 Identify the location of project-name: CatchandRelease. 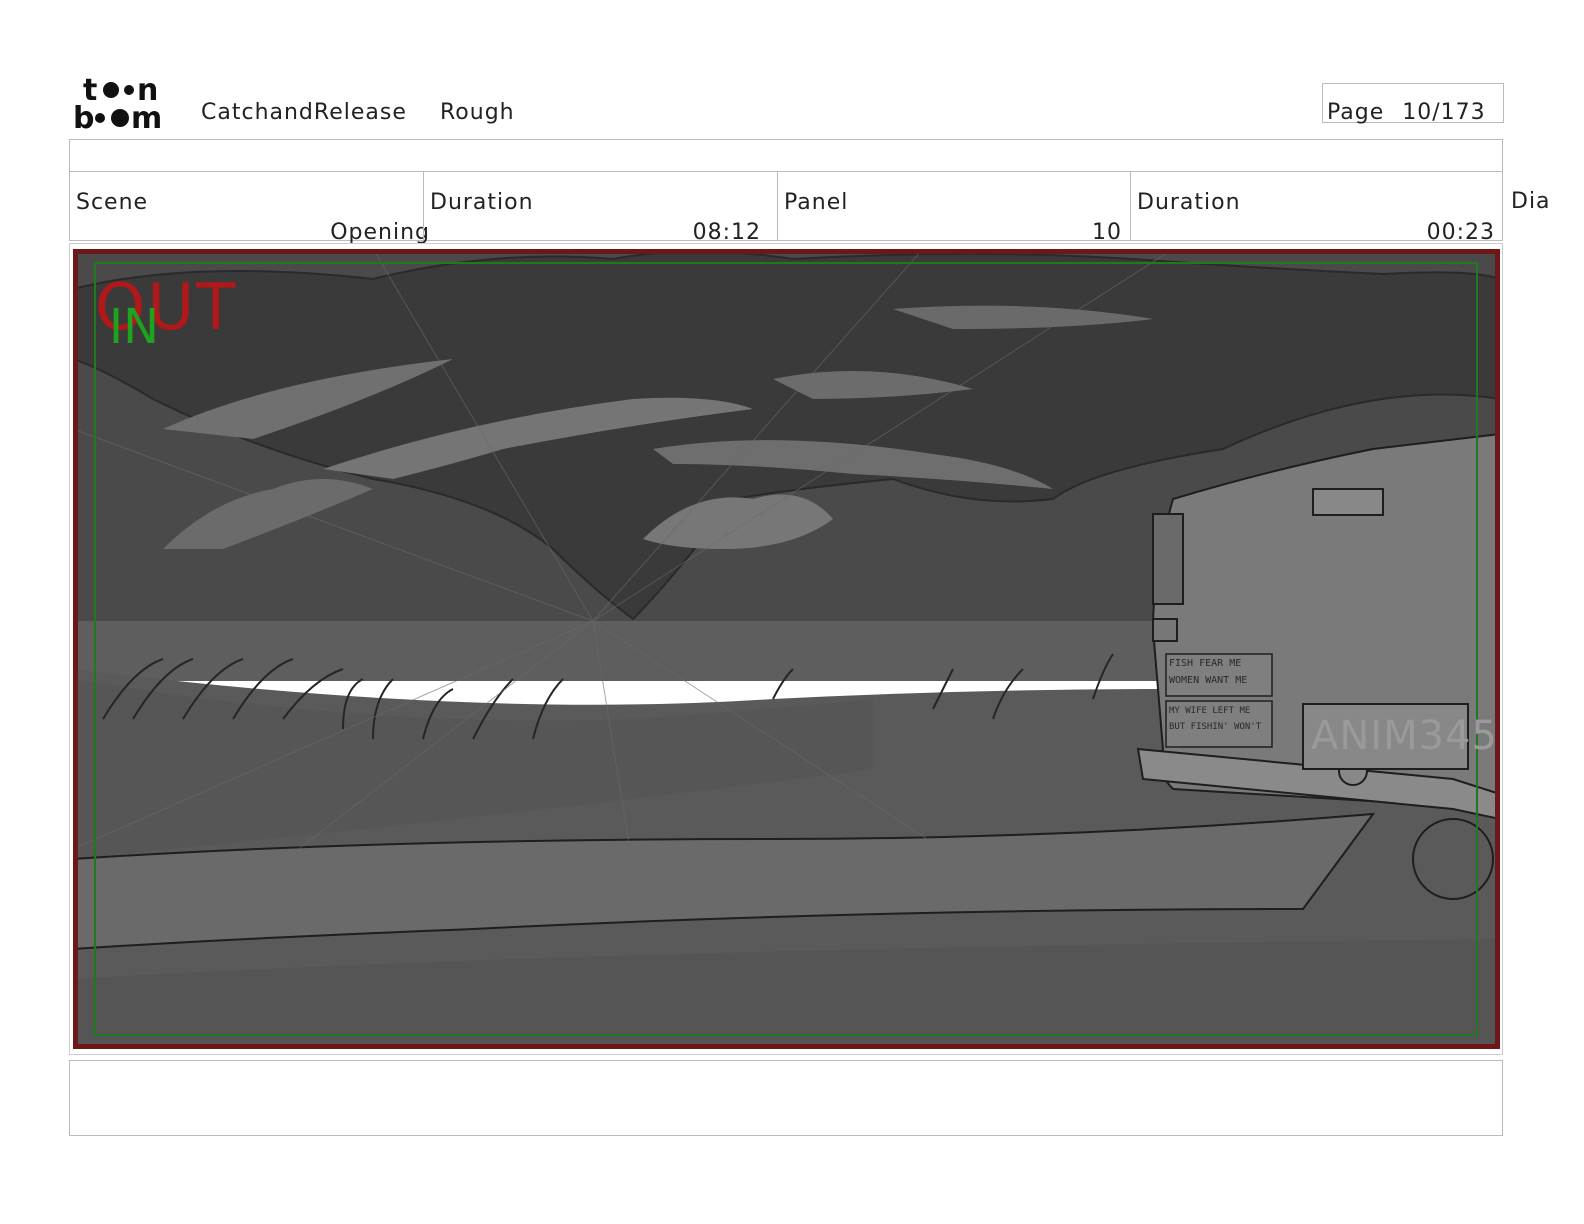
(304, 112).